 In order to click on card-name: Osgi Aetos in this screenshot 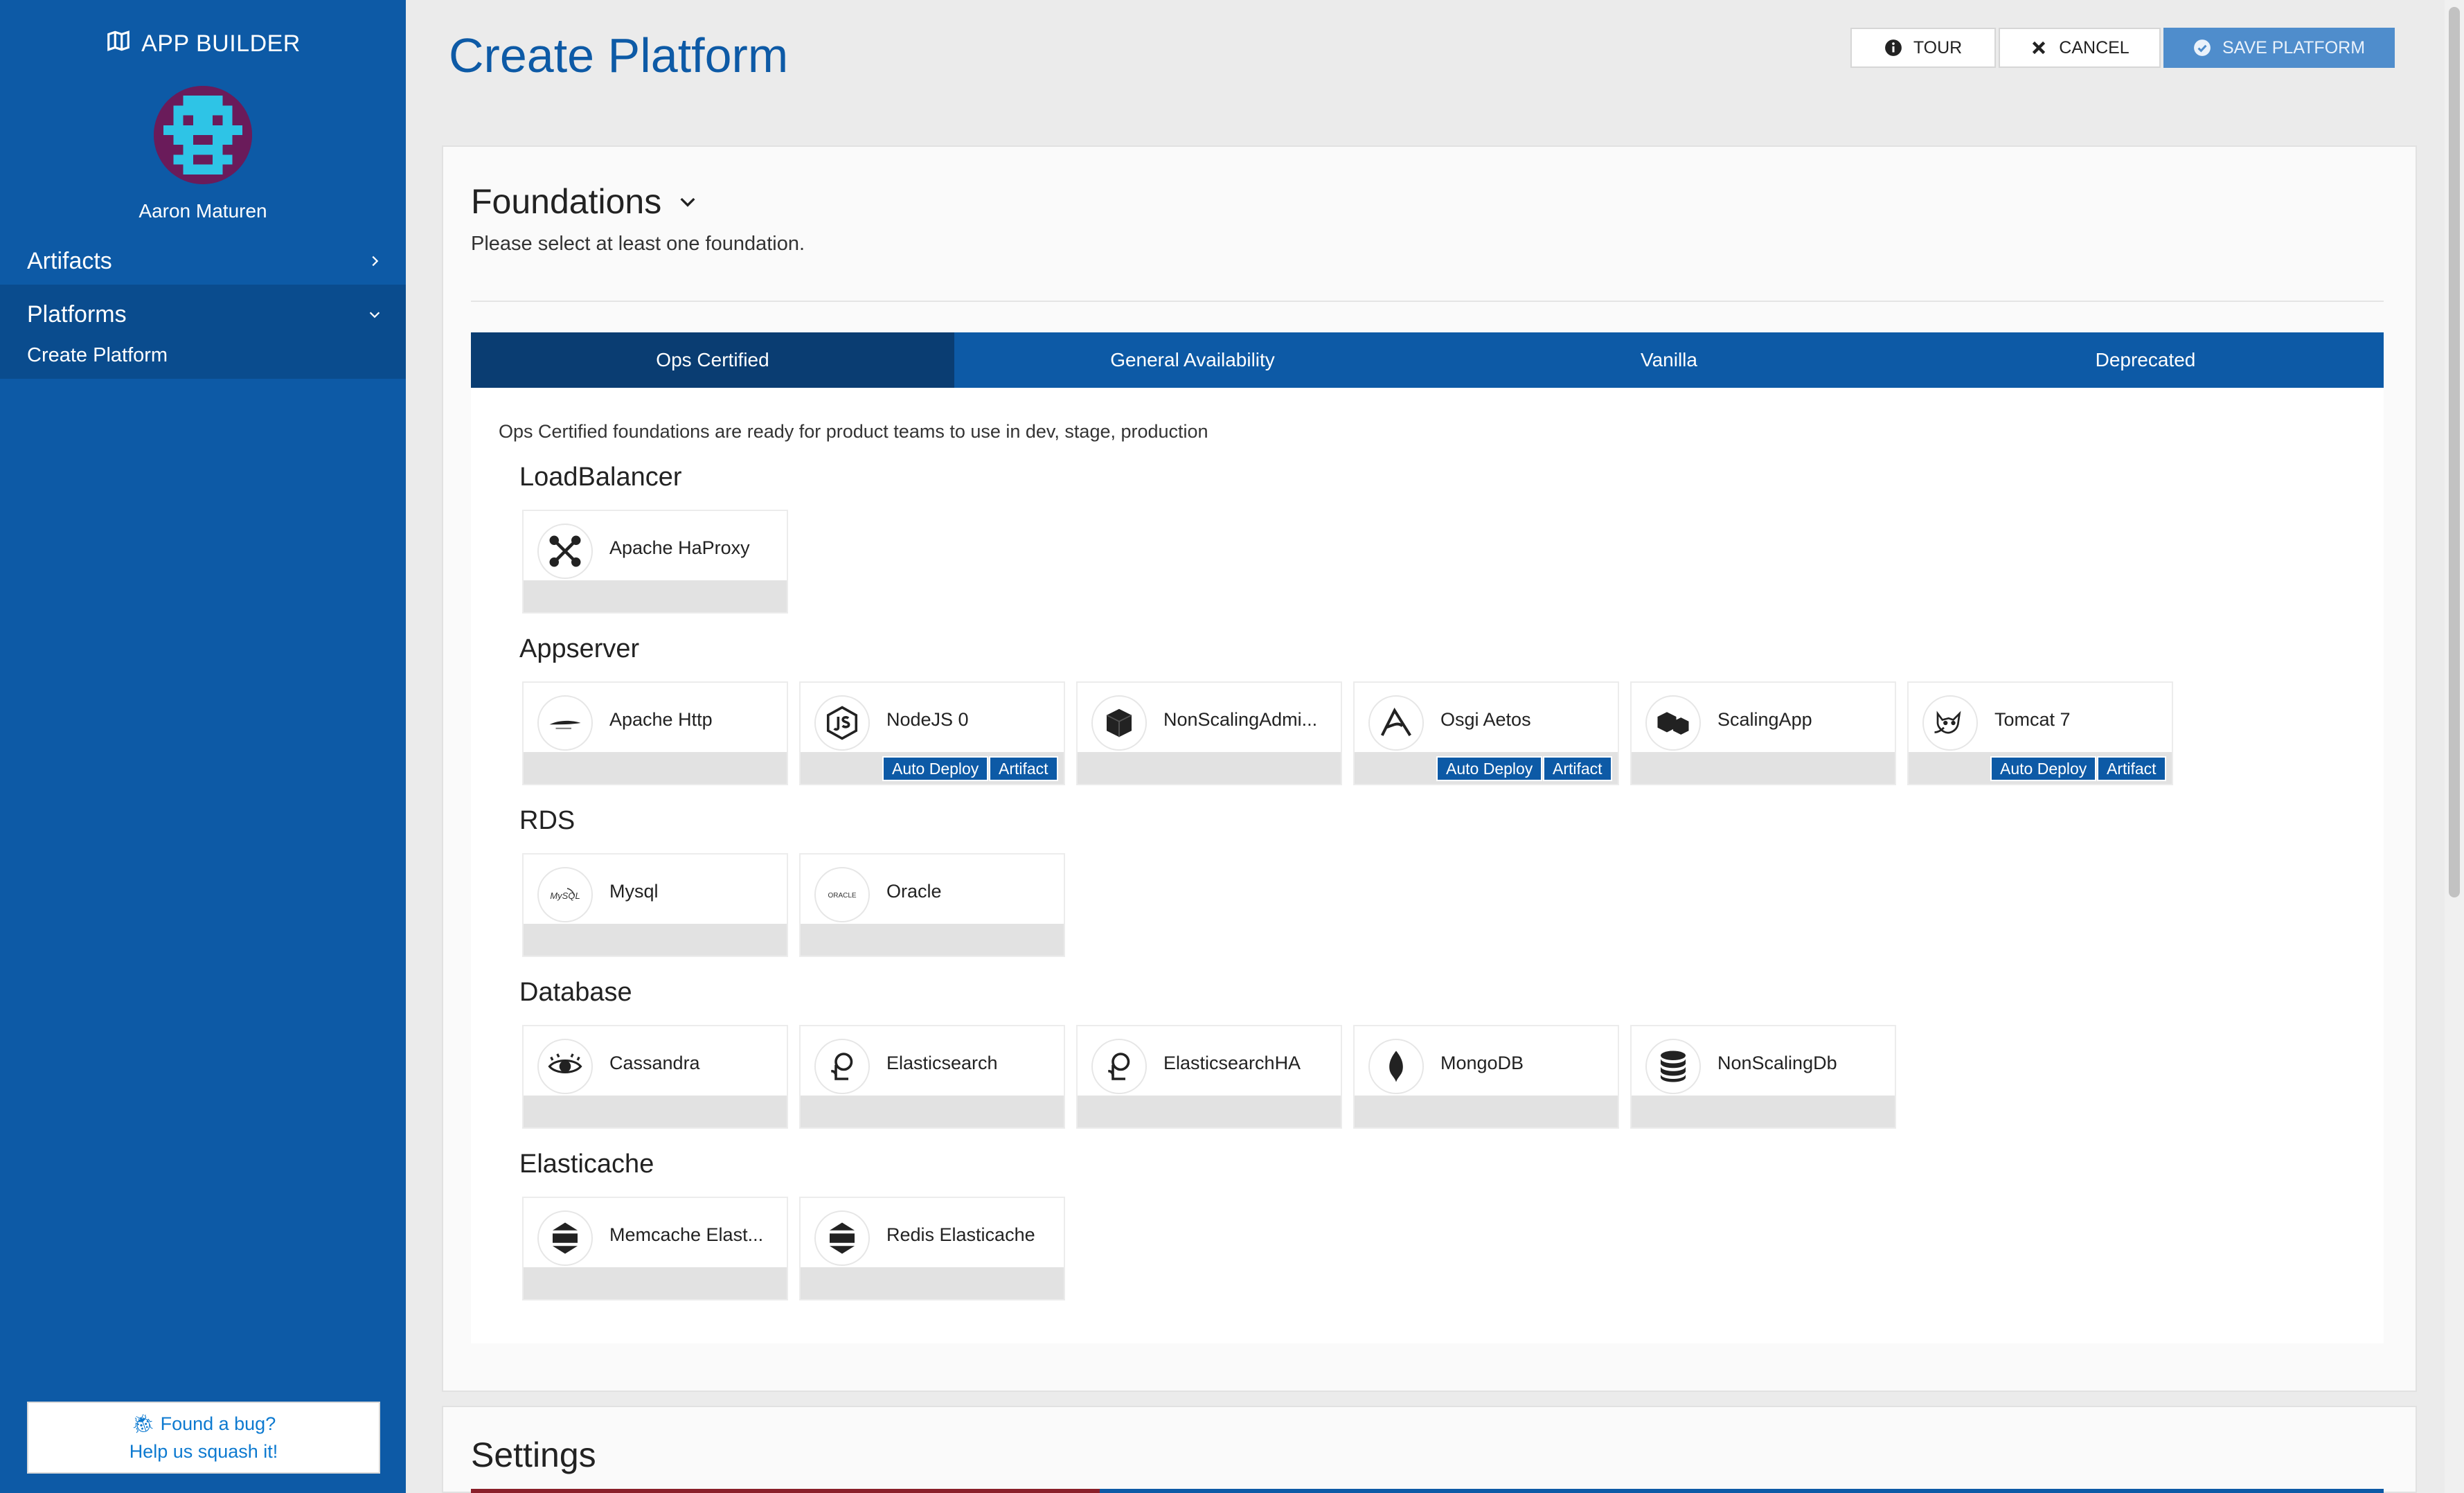, I will do `click(1485, 719)`.